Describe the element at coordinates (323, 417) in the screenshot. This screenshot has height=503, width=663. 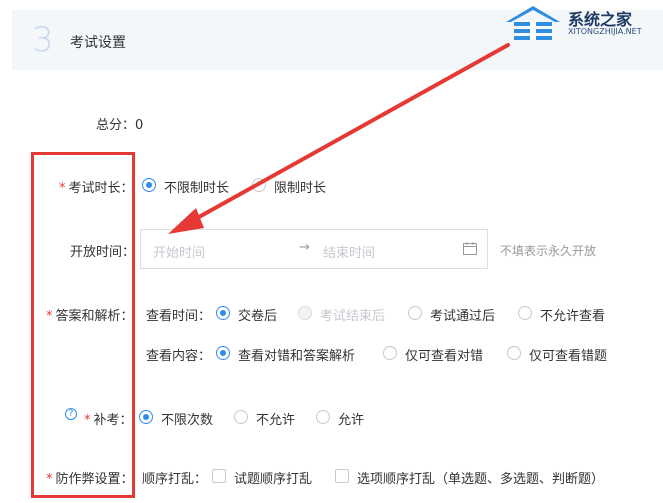
I see `retake-allow-radio` at that location.